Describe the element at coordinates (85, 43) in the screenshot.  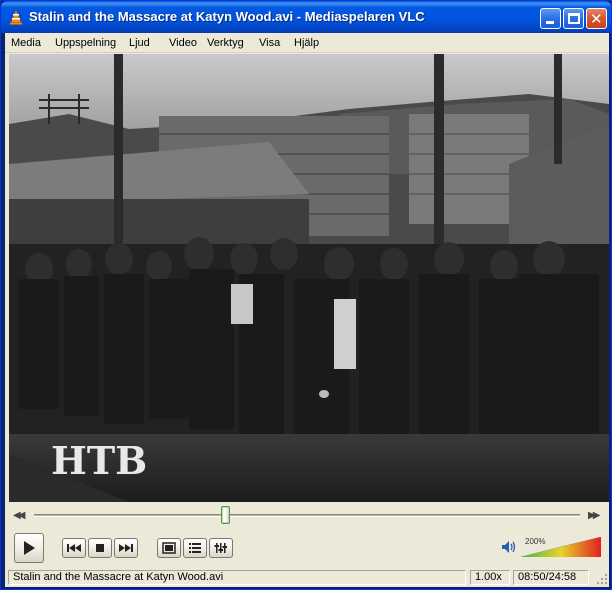
I see `menu-uppspelning: Uppspelning` at that location.